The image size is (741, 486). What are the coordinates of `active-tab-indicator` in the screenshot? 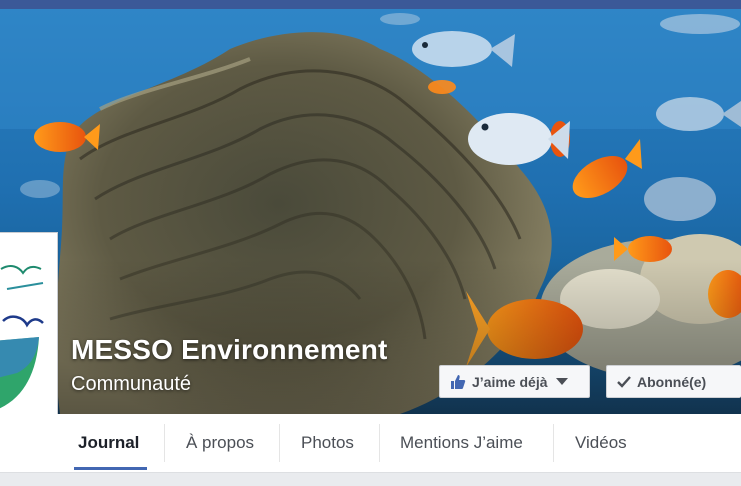 It's located at (110, 468).